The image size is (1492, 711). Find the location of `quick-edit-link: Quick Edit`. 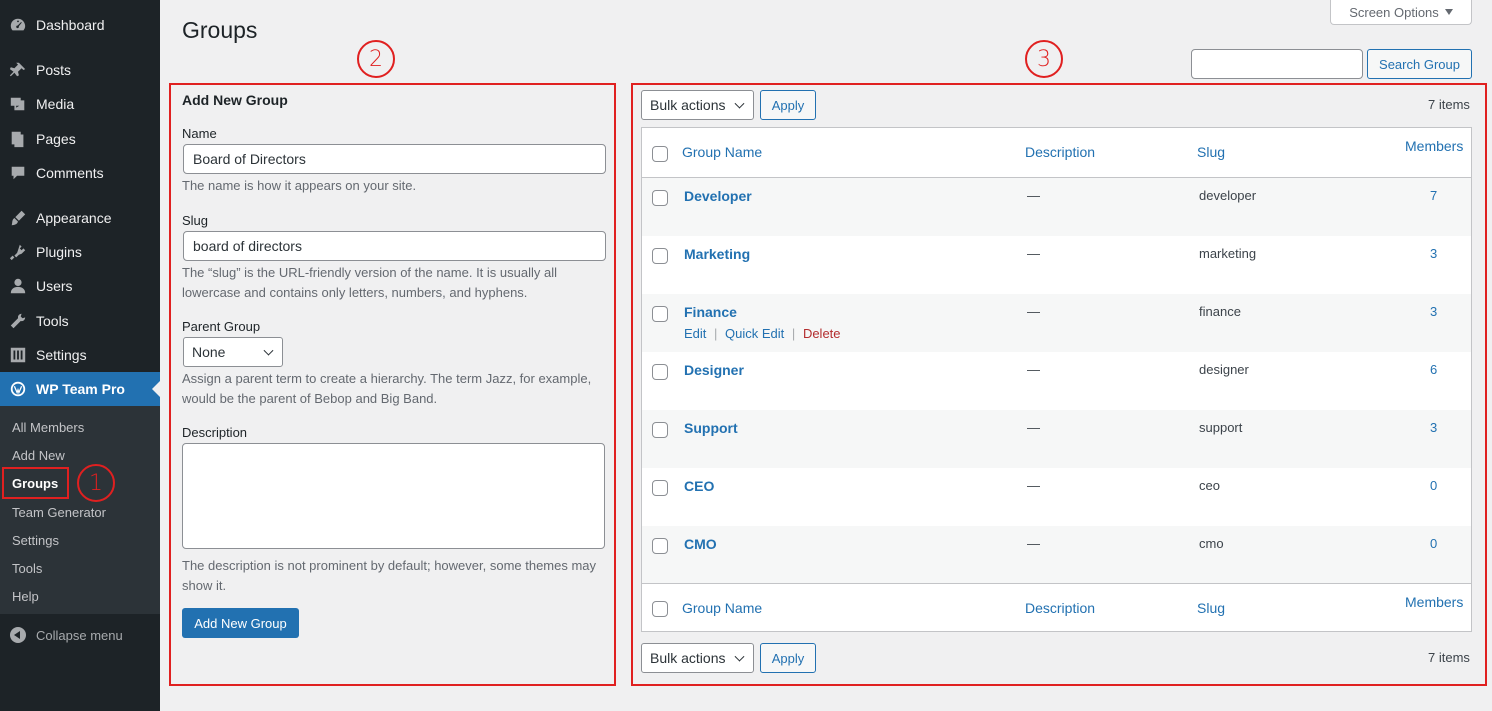

quick-edit-link: Quick Edit is located at coordinates (754, 333).